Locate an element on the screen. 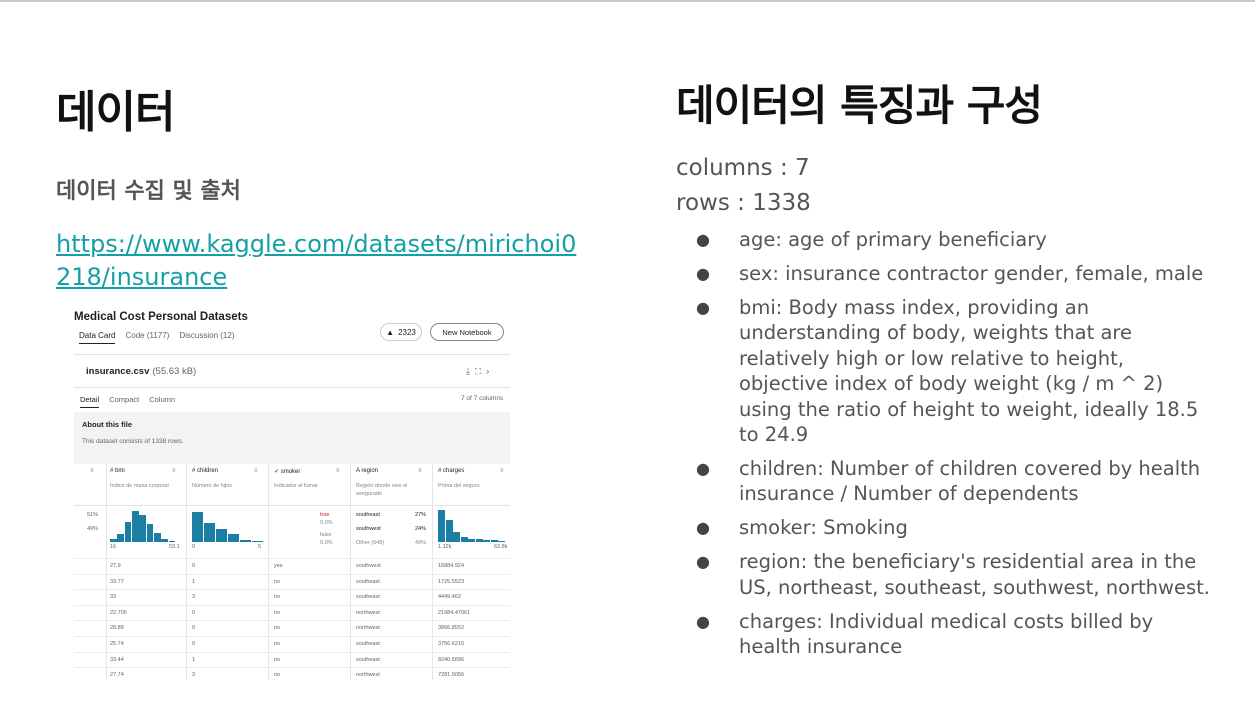 Image resolution: width=1255 pixels, height=708 pixels. table-cell: yes is located at coordinates (278, 566).